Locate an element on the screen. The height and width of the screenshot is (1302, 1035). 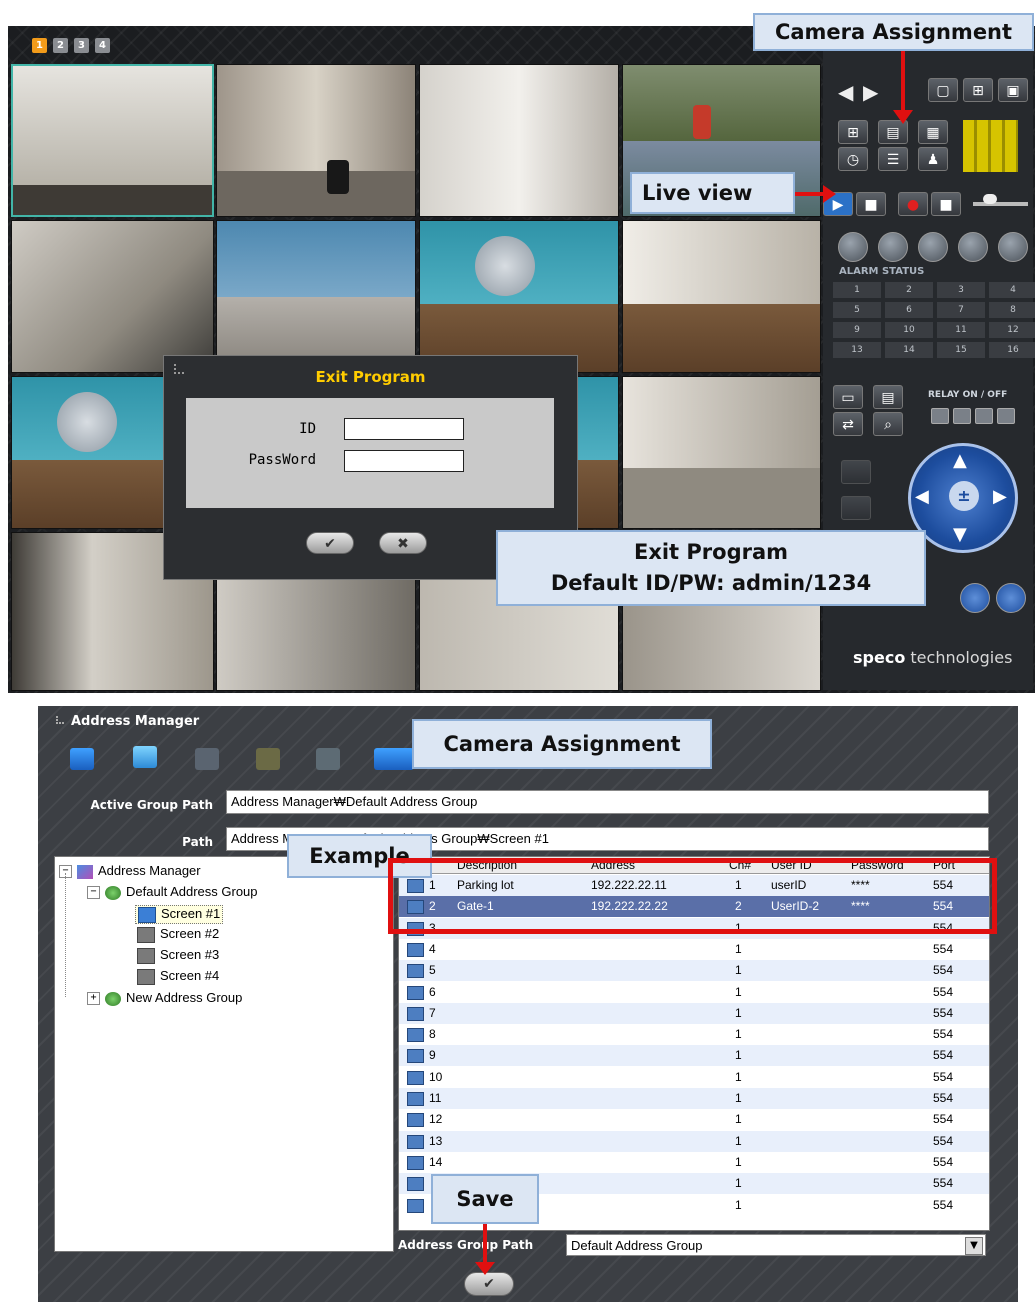
confirm-button: ✔ is located at coordinates (330, 543).